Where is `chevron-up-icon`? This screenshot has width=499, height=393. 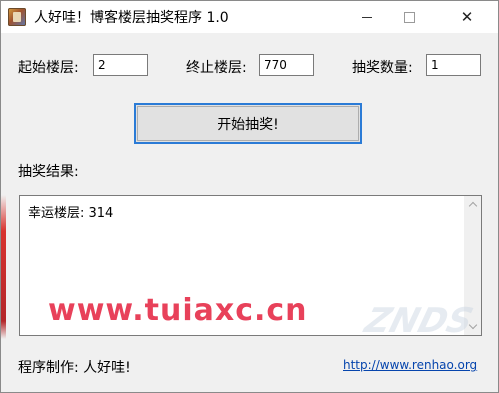 chevron-up-icon is located at coordinates (472, 206).